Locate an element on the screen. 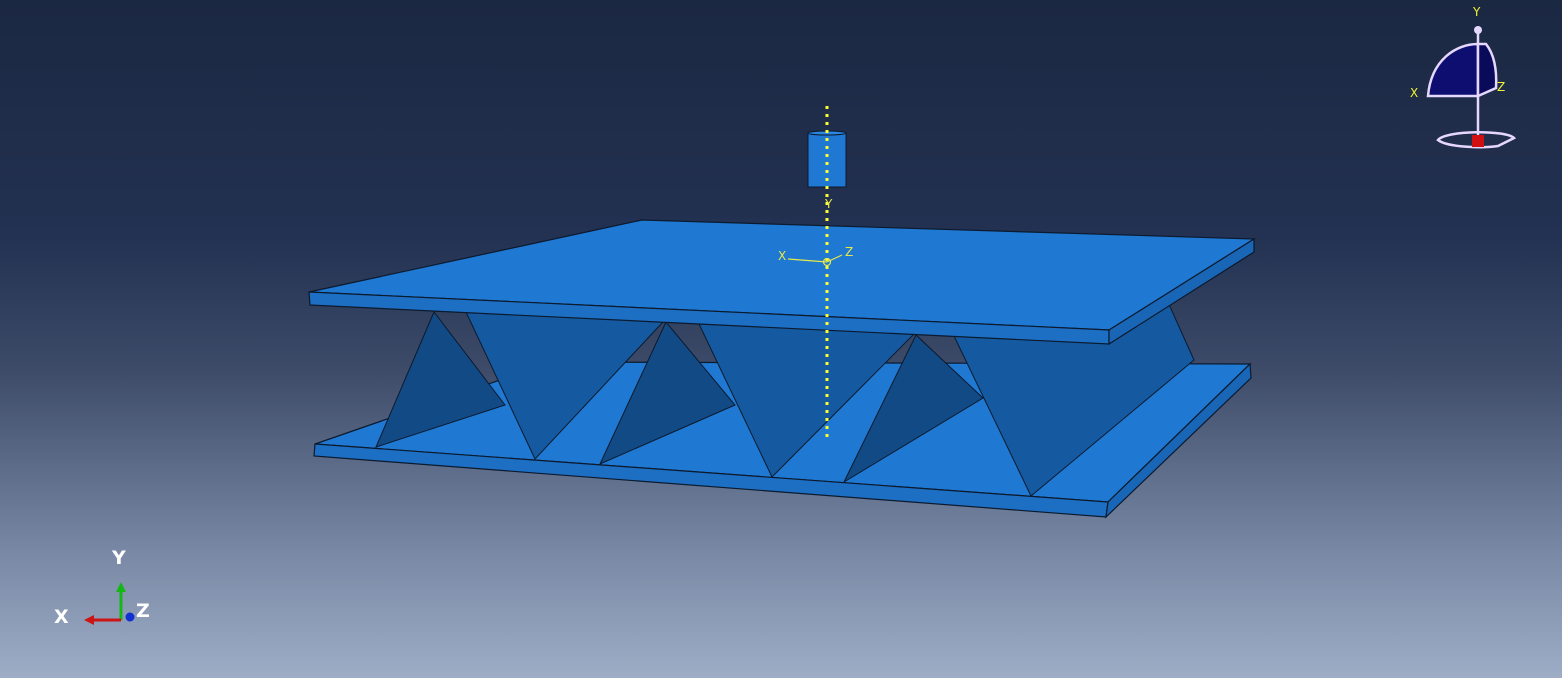 This screenshot has width=1562, height=678. view-cube-x-label: X is located at coordinates (1414, 93).